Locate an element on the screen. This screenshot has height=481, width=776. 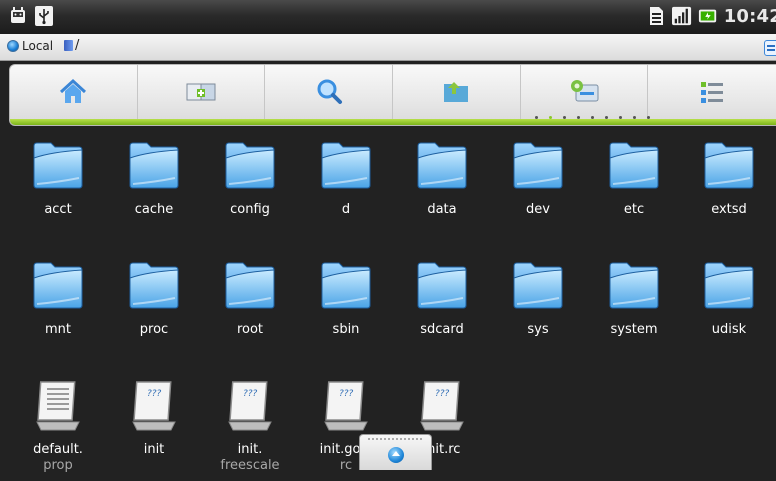
file-label: mnt is located at coordinates (58, 330).